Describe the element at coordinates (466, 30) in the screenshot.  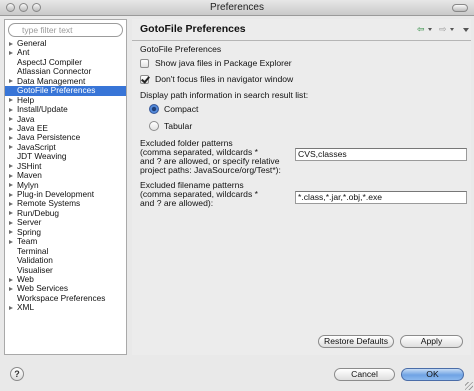
I see `view-menu-icon` at that location.